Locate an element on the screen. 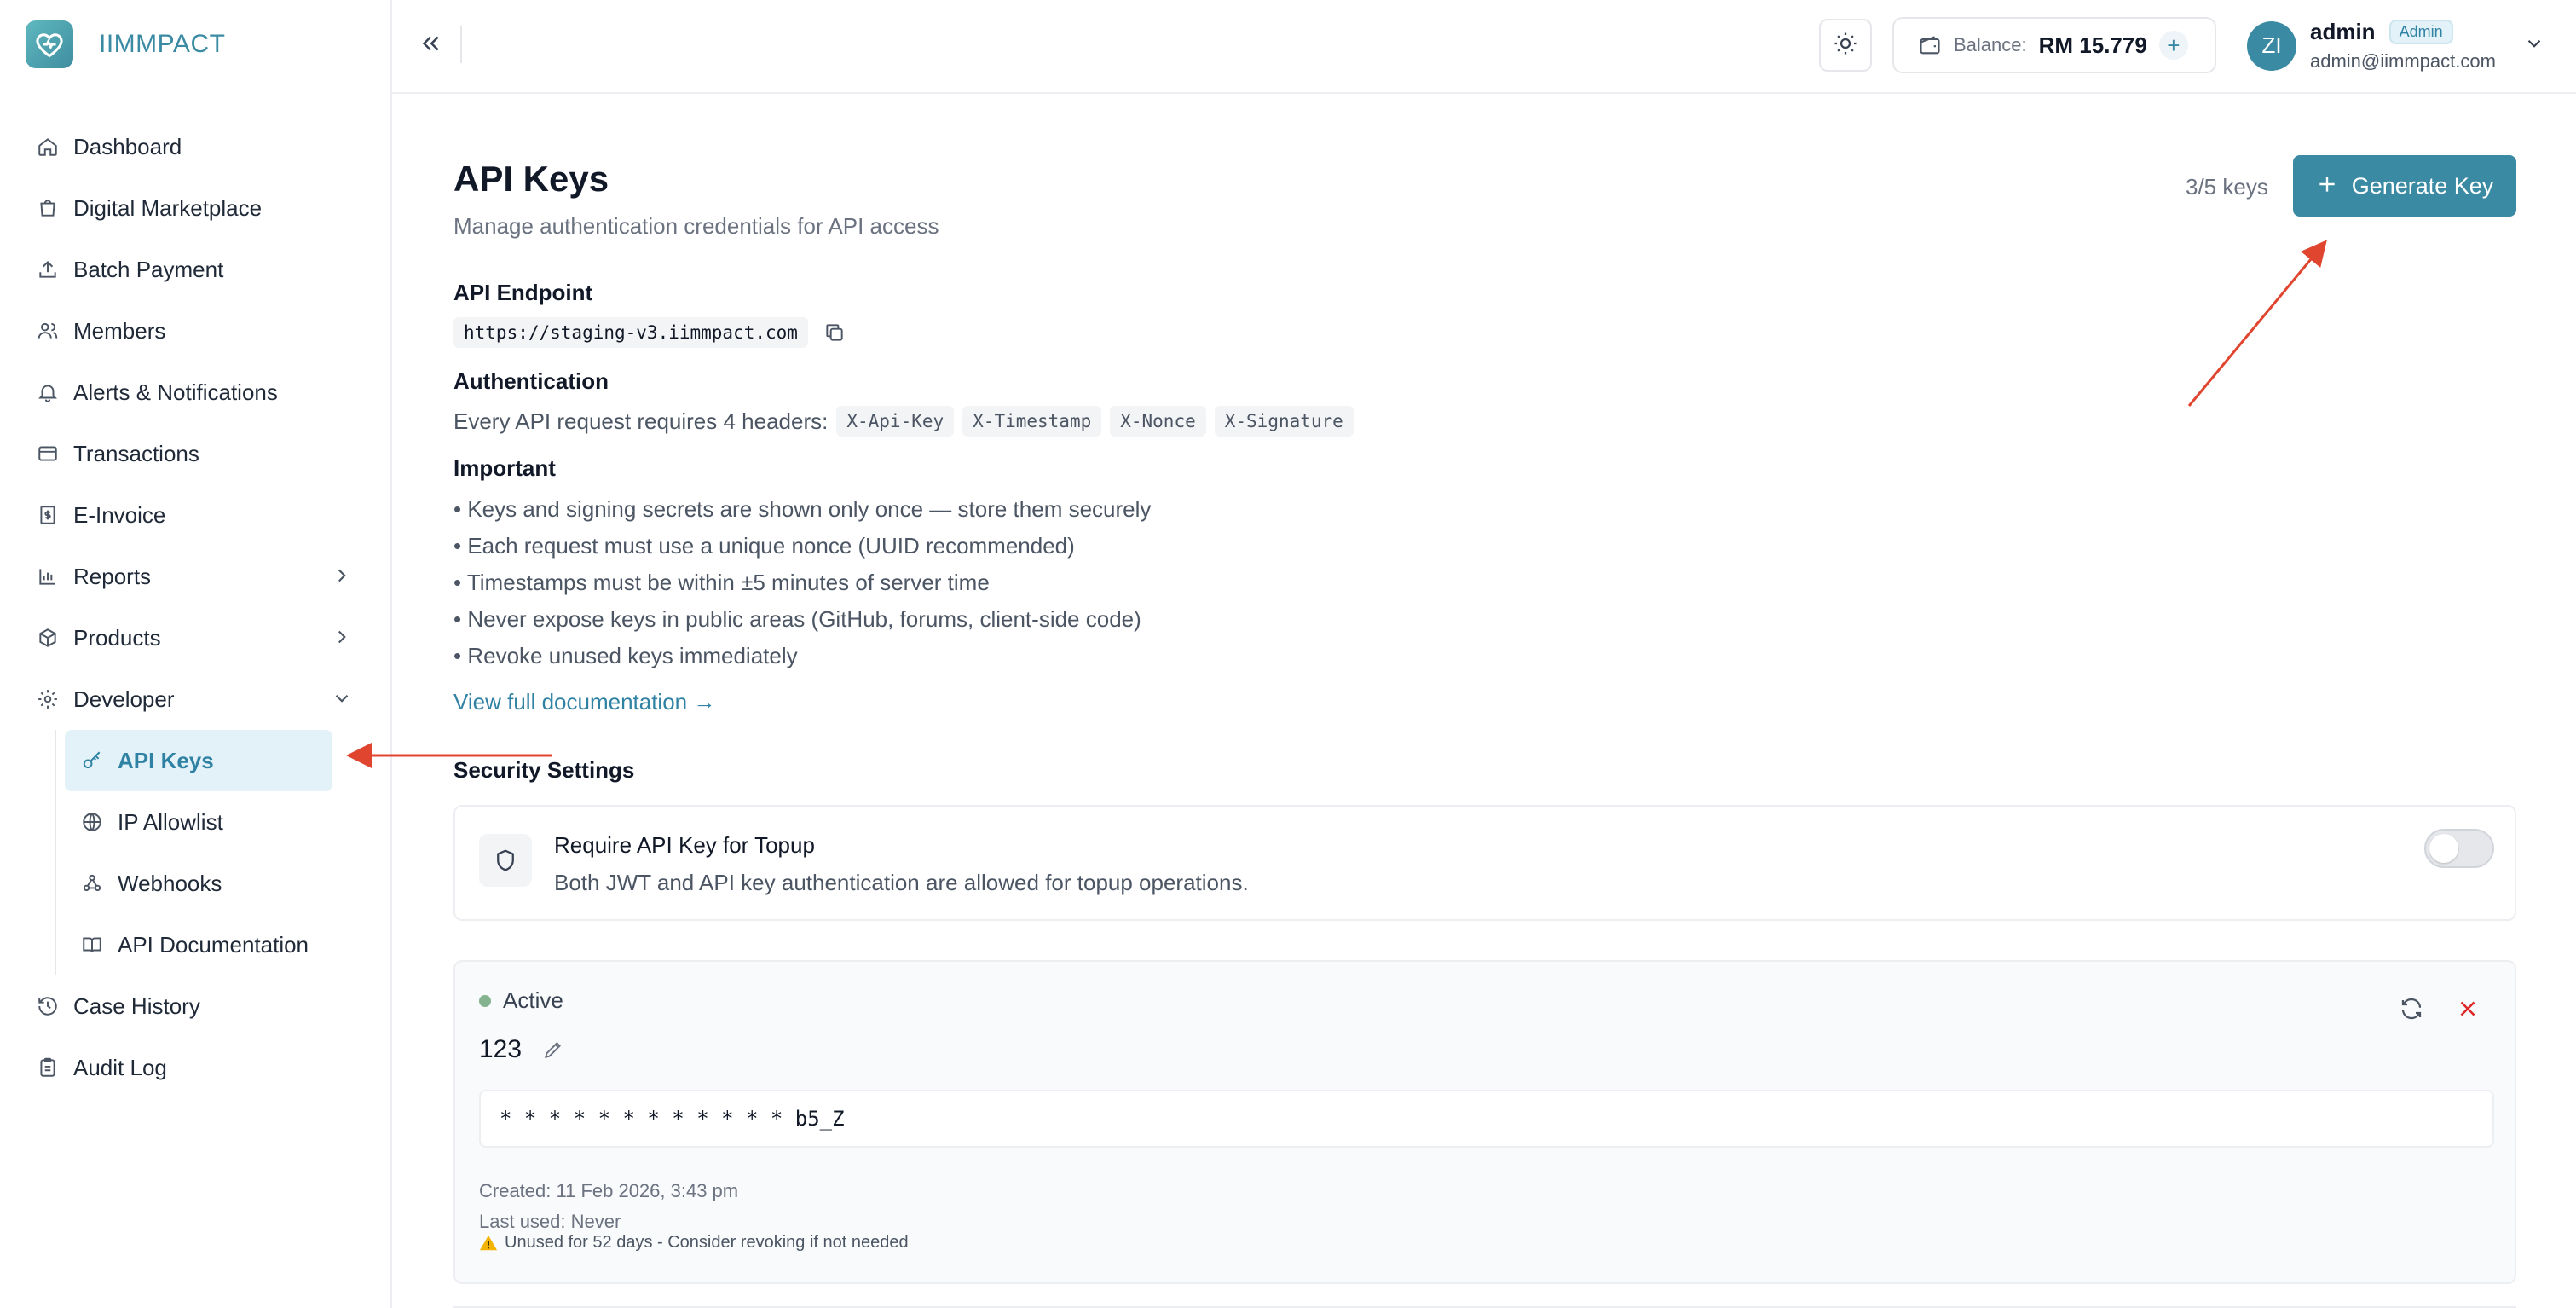  generate-key-button: Generate Key is located at coordinates (2404, 186).